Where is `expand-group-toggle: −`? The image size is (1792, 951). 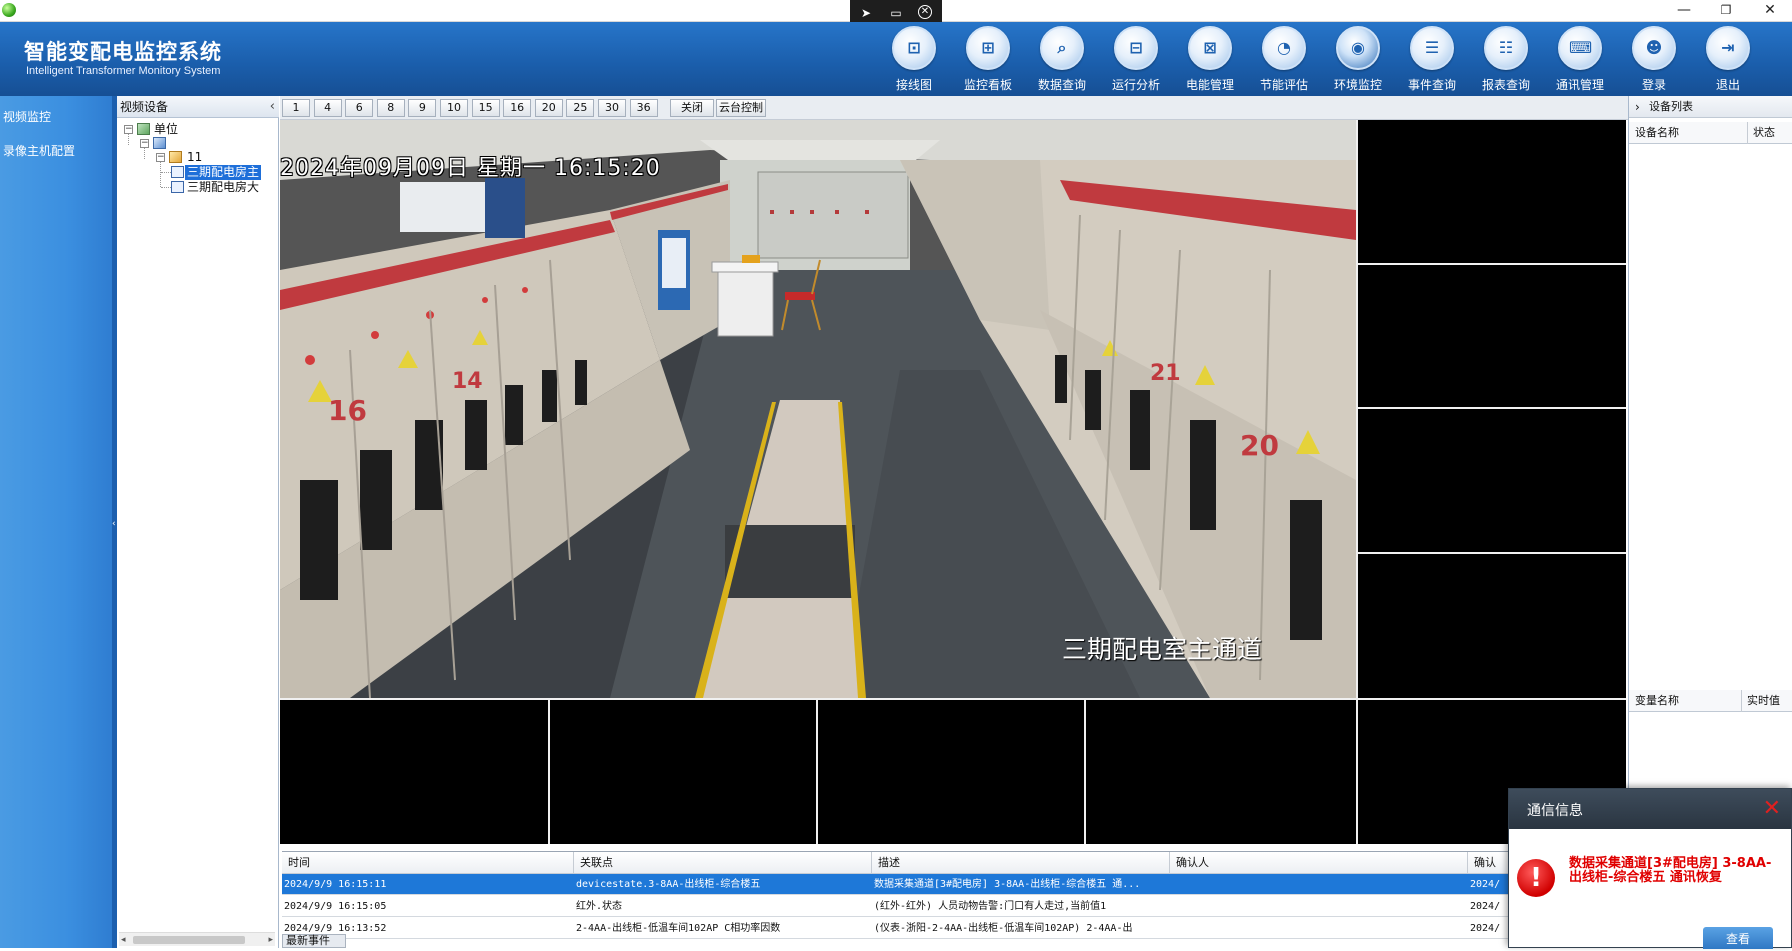
expand-group-toggle: − is located at coordinates (160, 157).